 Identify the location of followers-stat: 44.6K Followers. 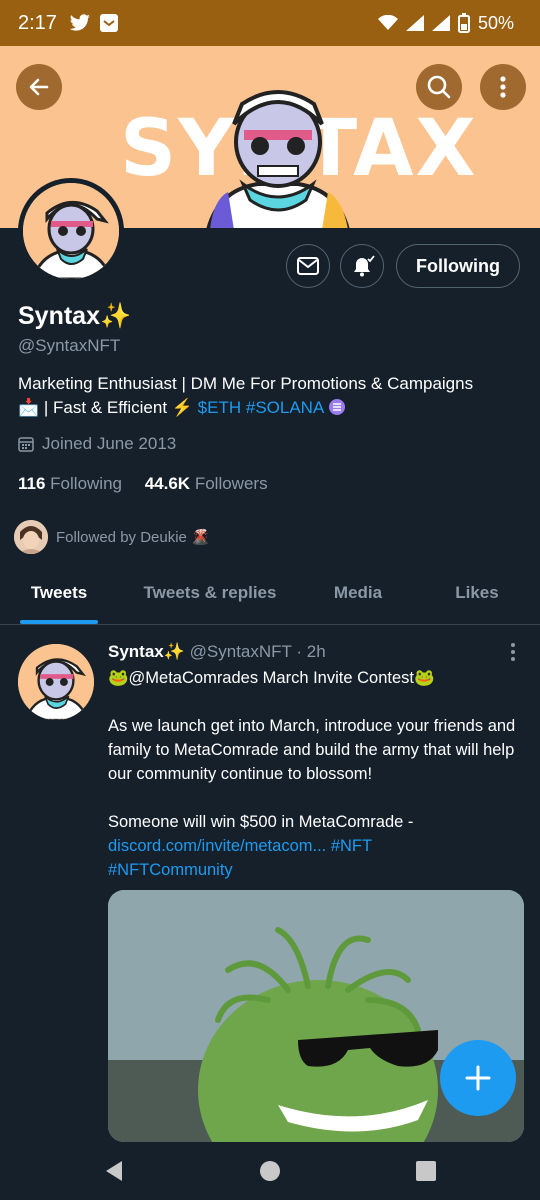
(206, 483).